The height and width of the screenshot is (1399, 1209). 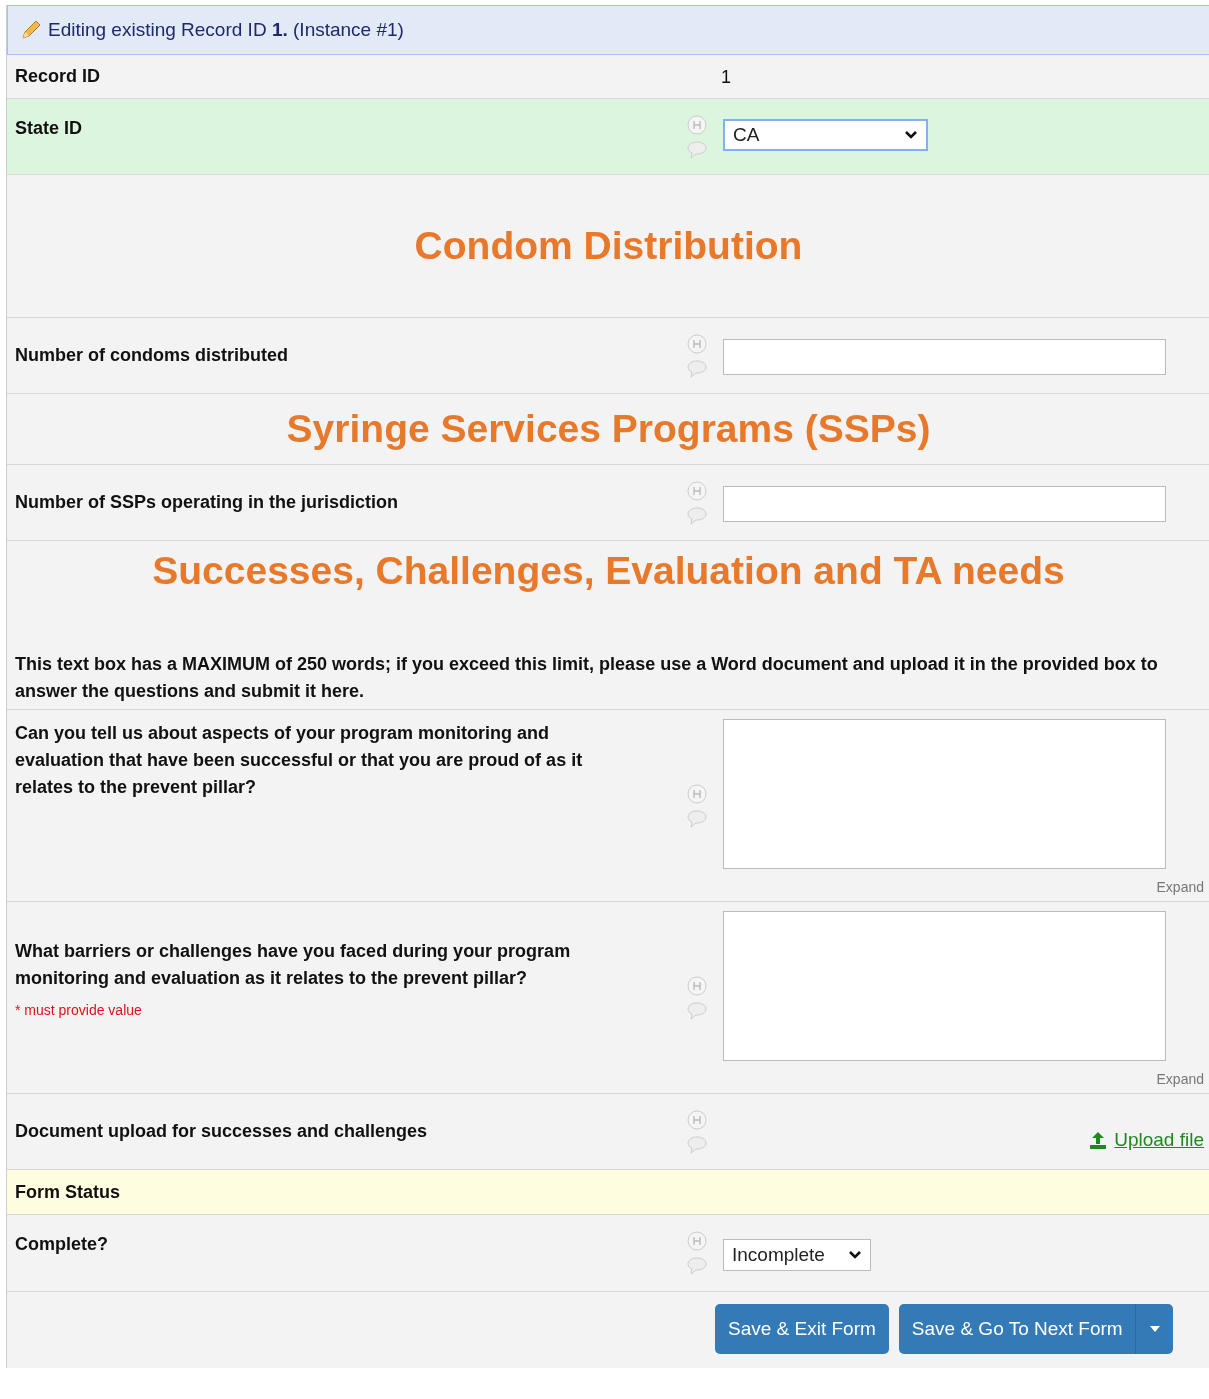 What do you see at coordinates (1098, 1139) in the screenshot?
I see `upload-icon` at bounding box center [1098, 1139].